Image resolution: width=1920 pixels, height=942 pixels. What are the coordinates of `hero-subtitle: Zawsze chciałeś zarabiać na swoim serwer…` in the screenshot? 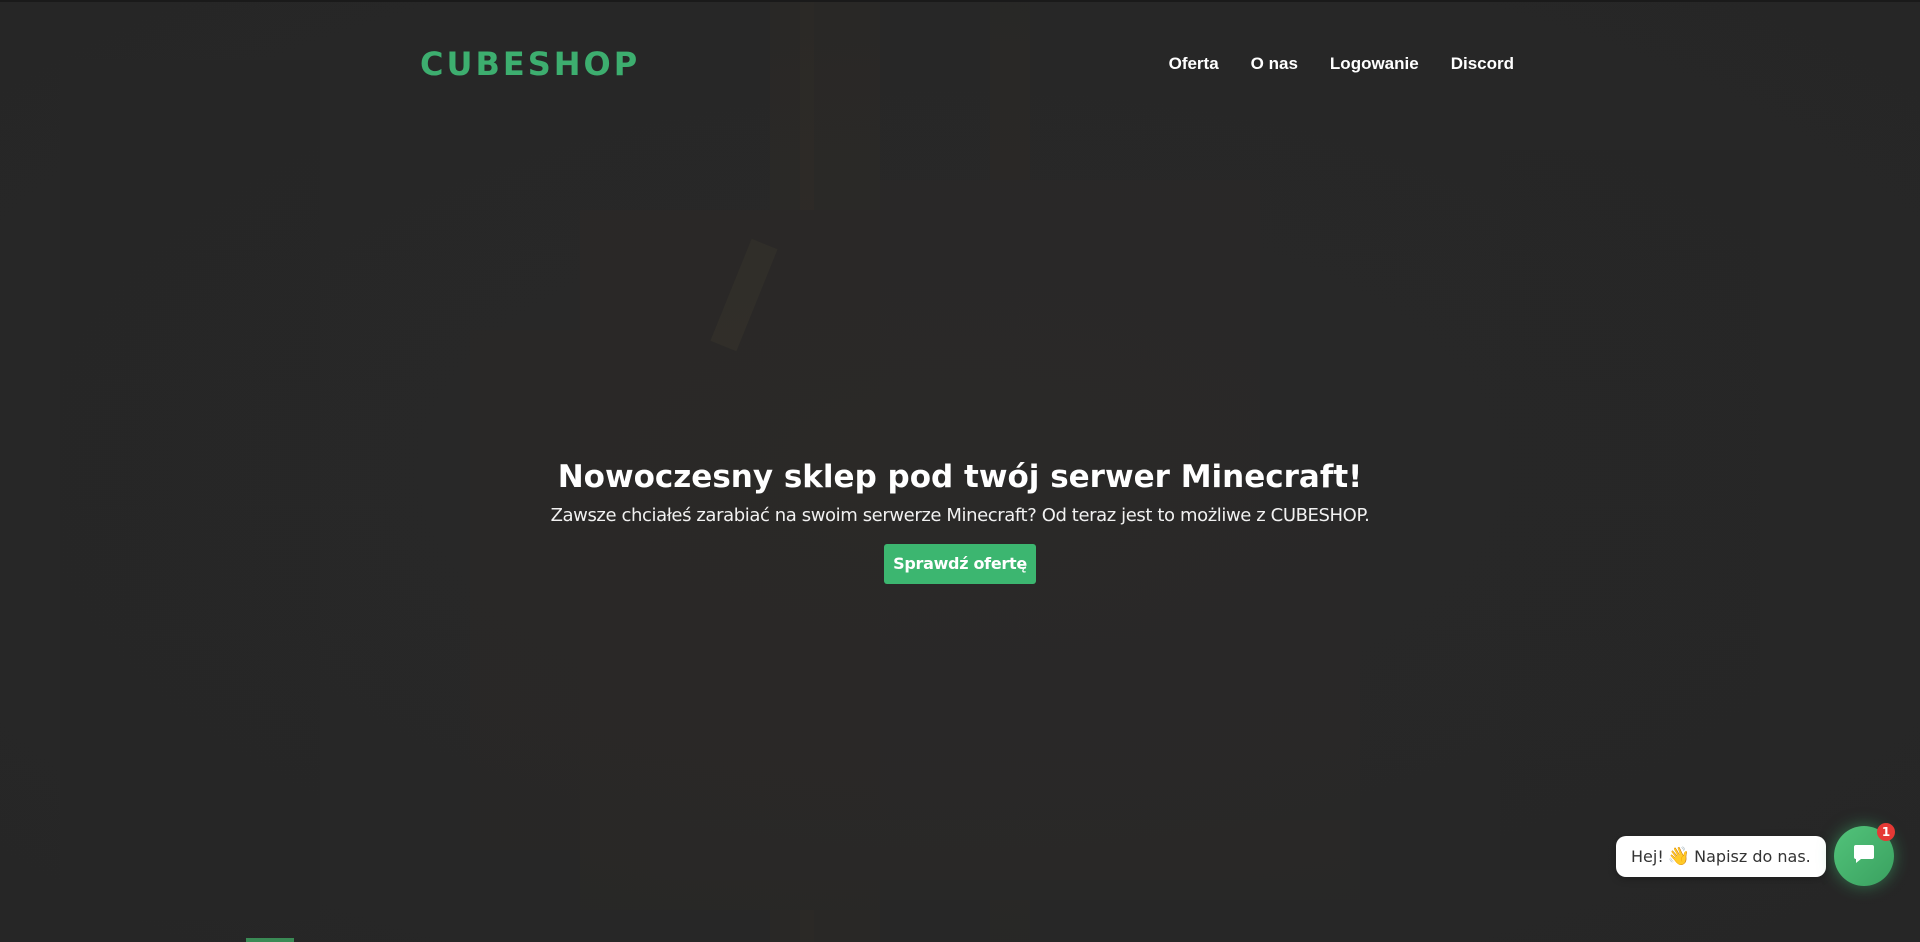 It's located at (960, 515).